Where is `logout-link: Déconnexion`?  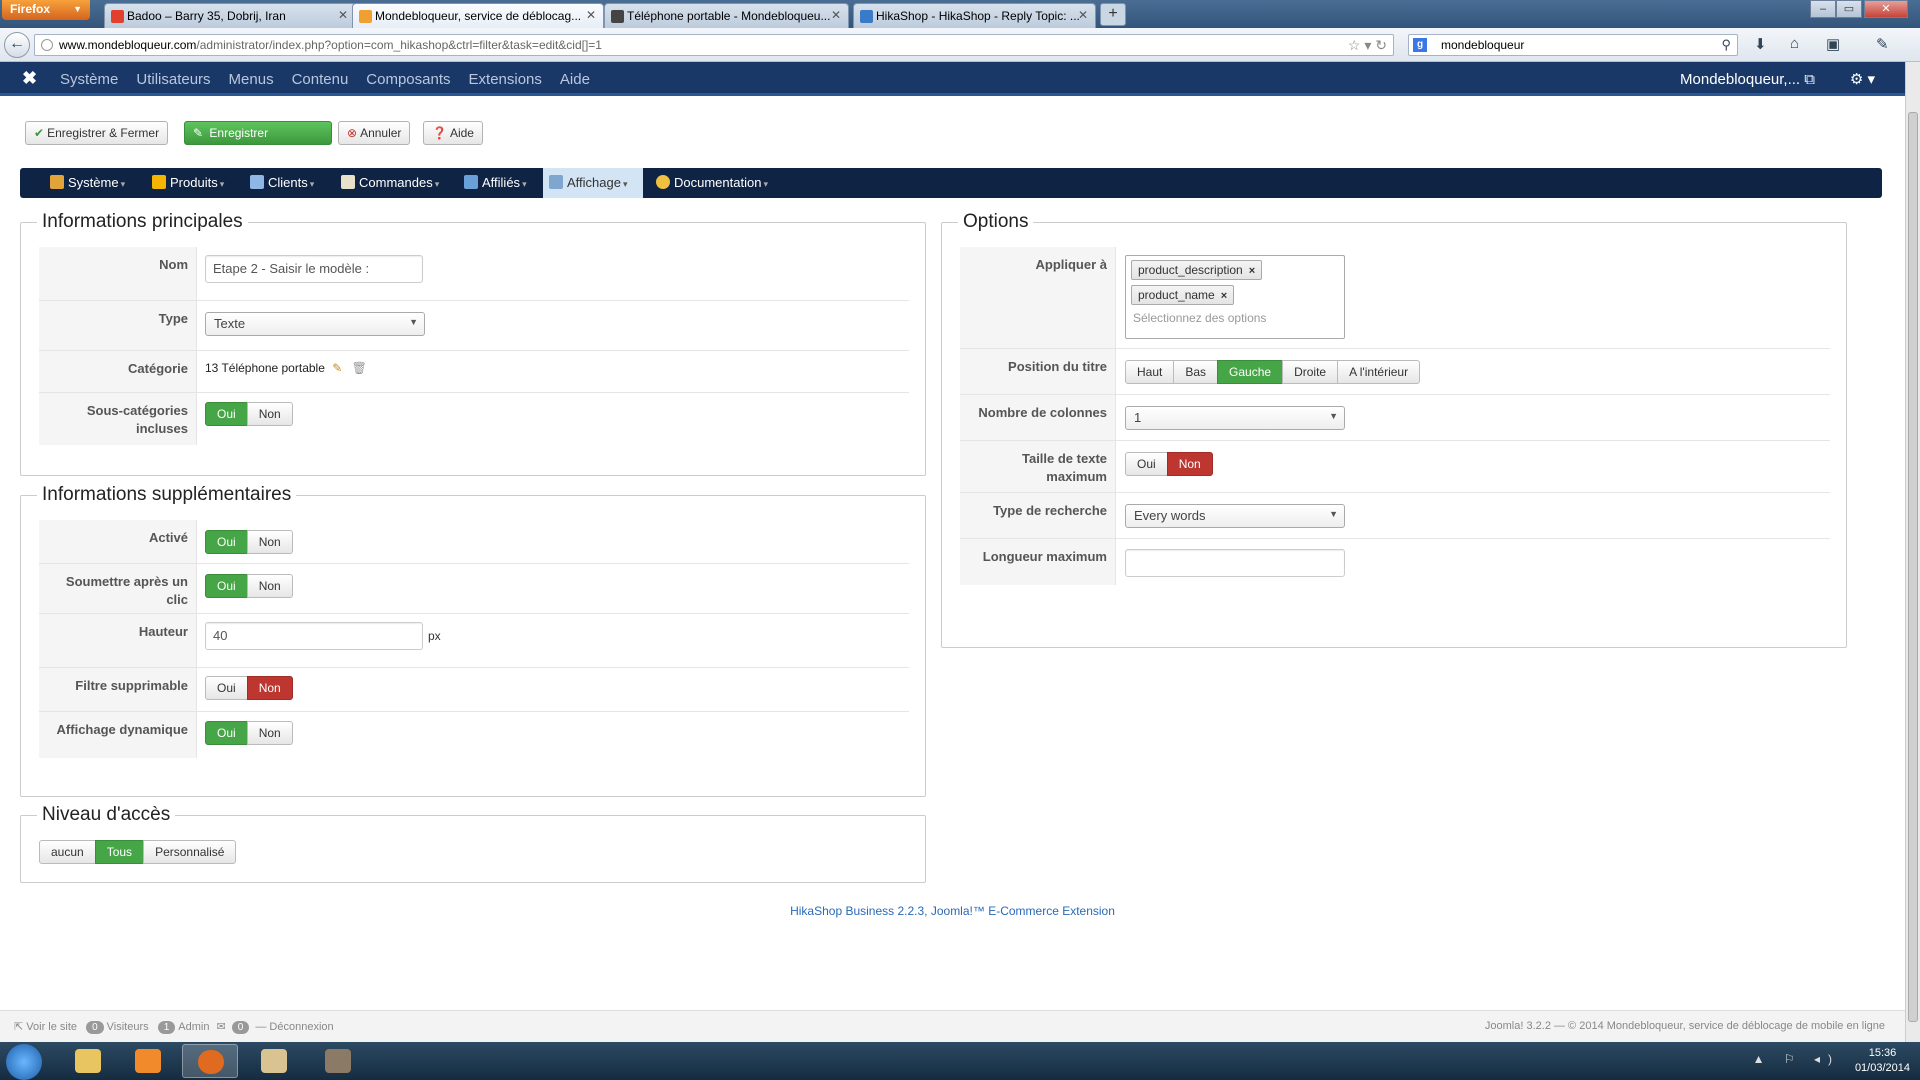
logout-link: Déconnexion is located at coordinates (301, 1027).